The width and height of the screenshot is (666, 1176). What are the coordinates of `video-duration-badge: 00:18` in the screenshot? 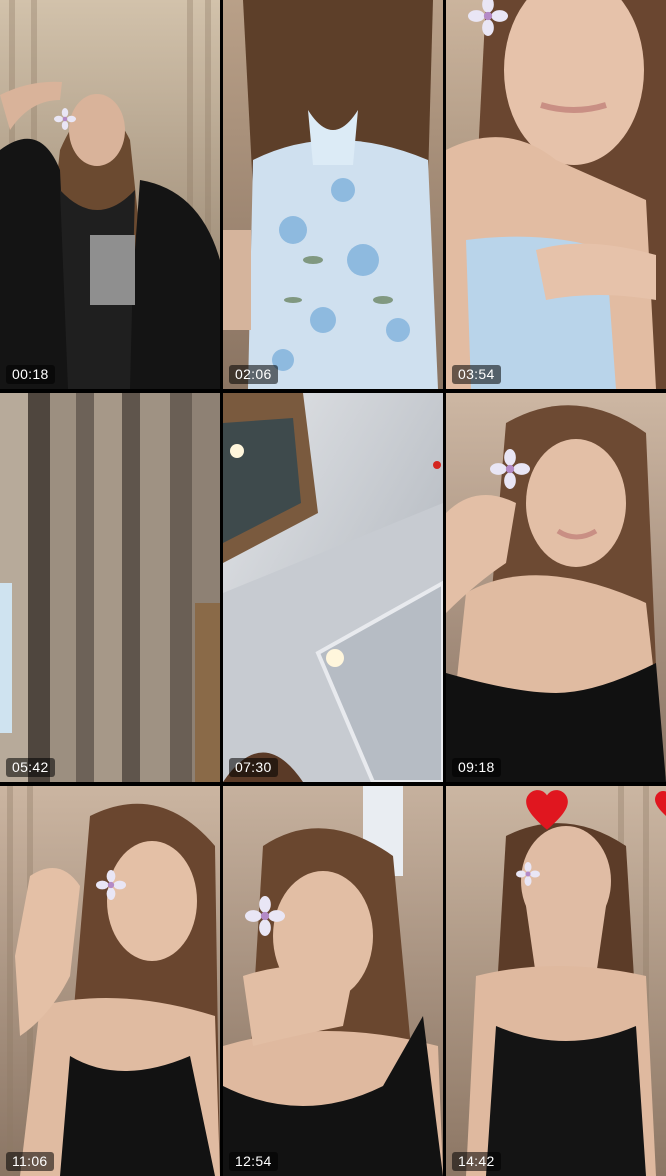 It's located at (30, 374).